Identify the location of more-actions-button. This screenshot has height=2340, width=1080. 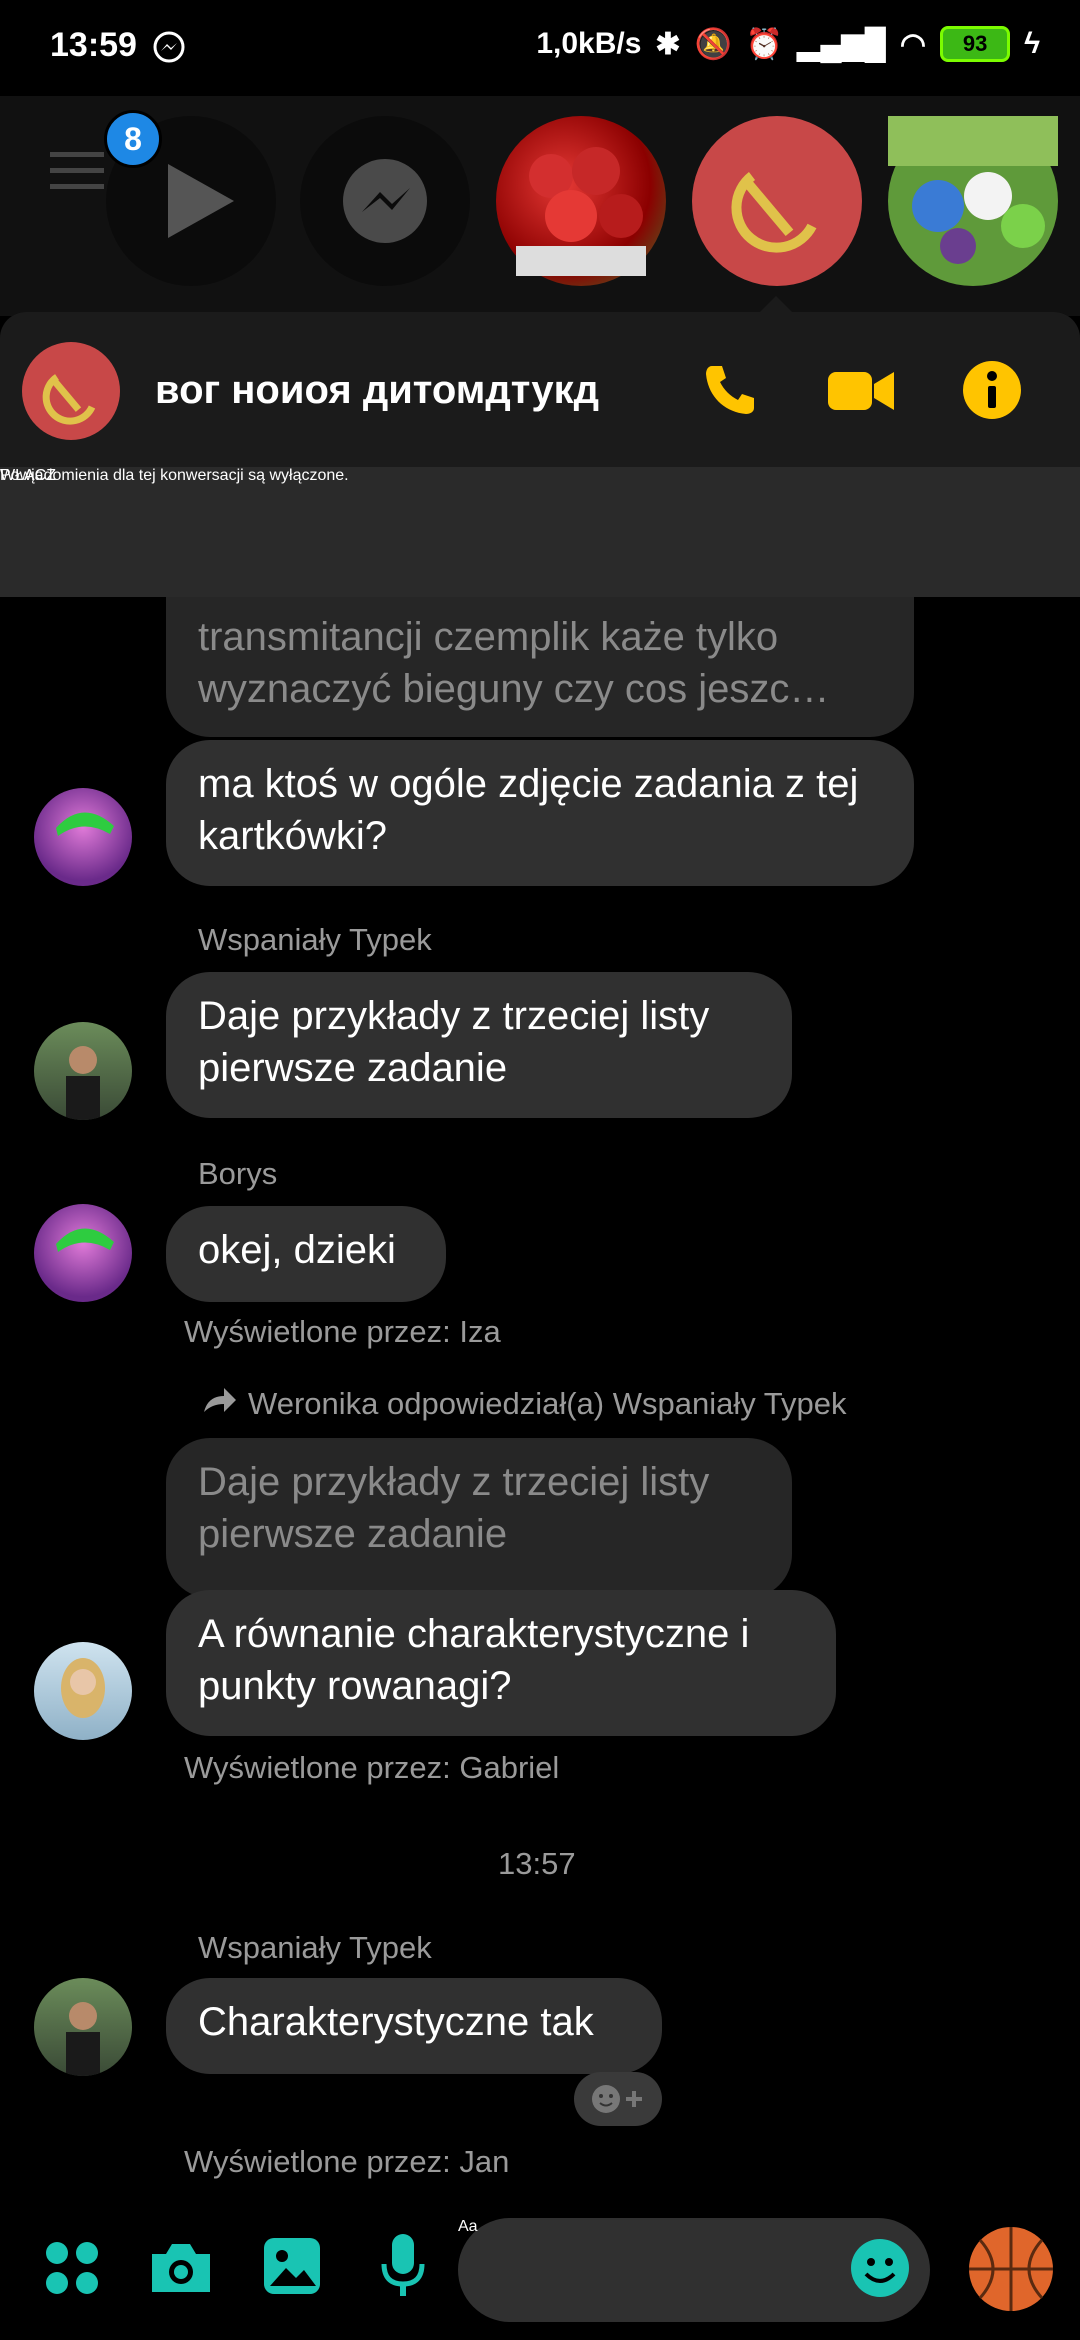
(72, 2270).